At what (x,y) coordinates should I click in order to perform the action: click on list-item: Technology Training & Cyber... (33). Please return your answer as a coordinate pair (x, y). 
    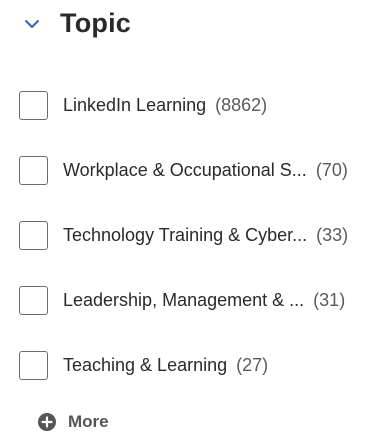
    Looking at the image, I should click on (189, 237).